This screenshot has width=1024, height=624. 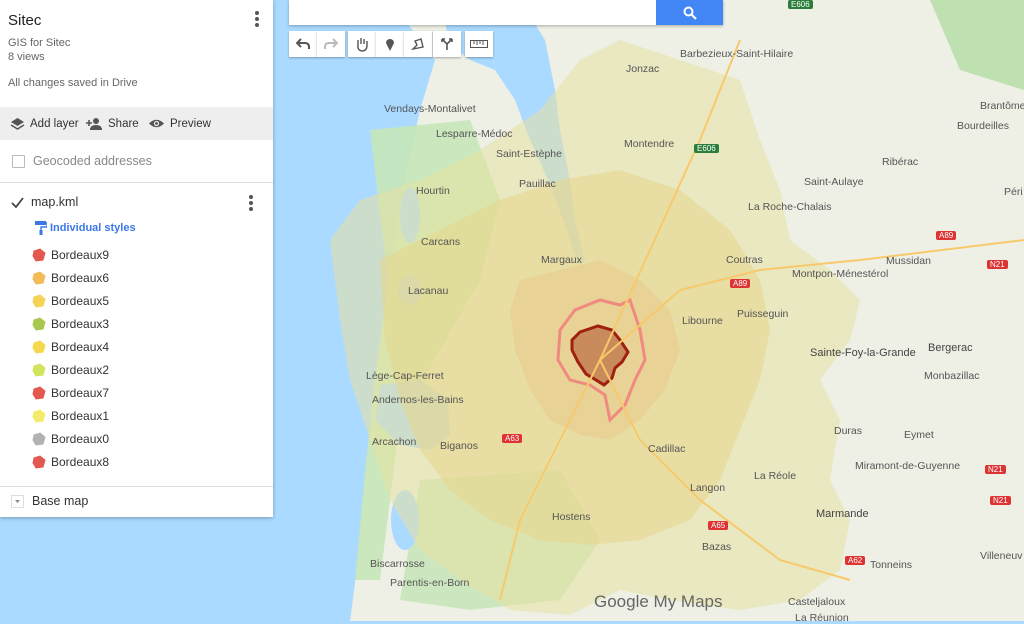 What do you see at coordinates (82, 161) in the screenshot?
I see `geocoded-layer-row: Geocoded addresses` at bounding box center [82, 161].